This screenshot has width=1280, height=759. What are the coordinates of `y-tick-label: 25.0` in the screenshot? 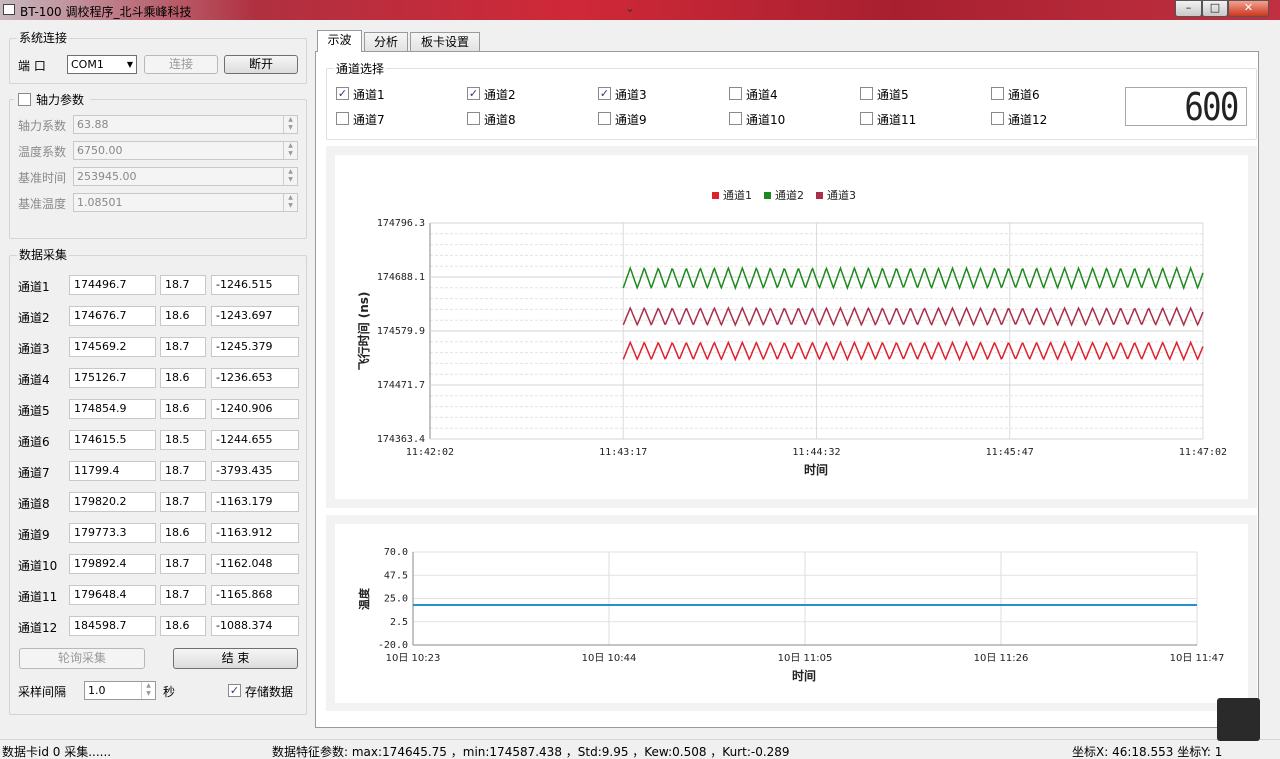 It's located at (396, 599).